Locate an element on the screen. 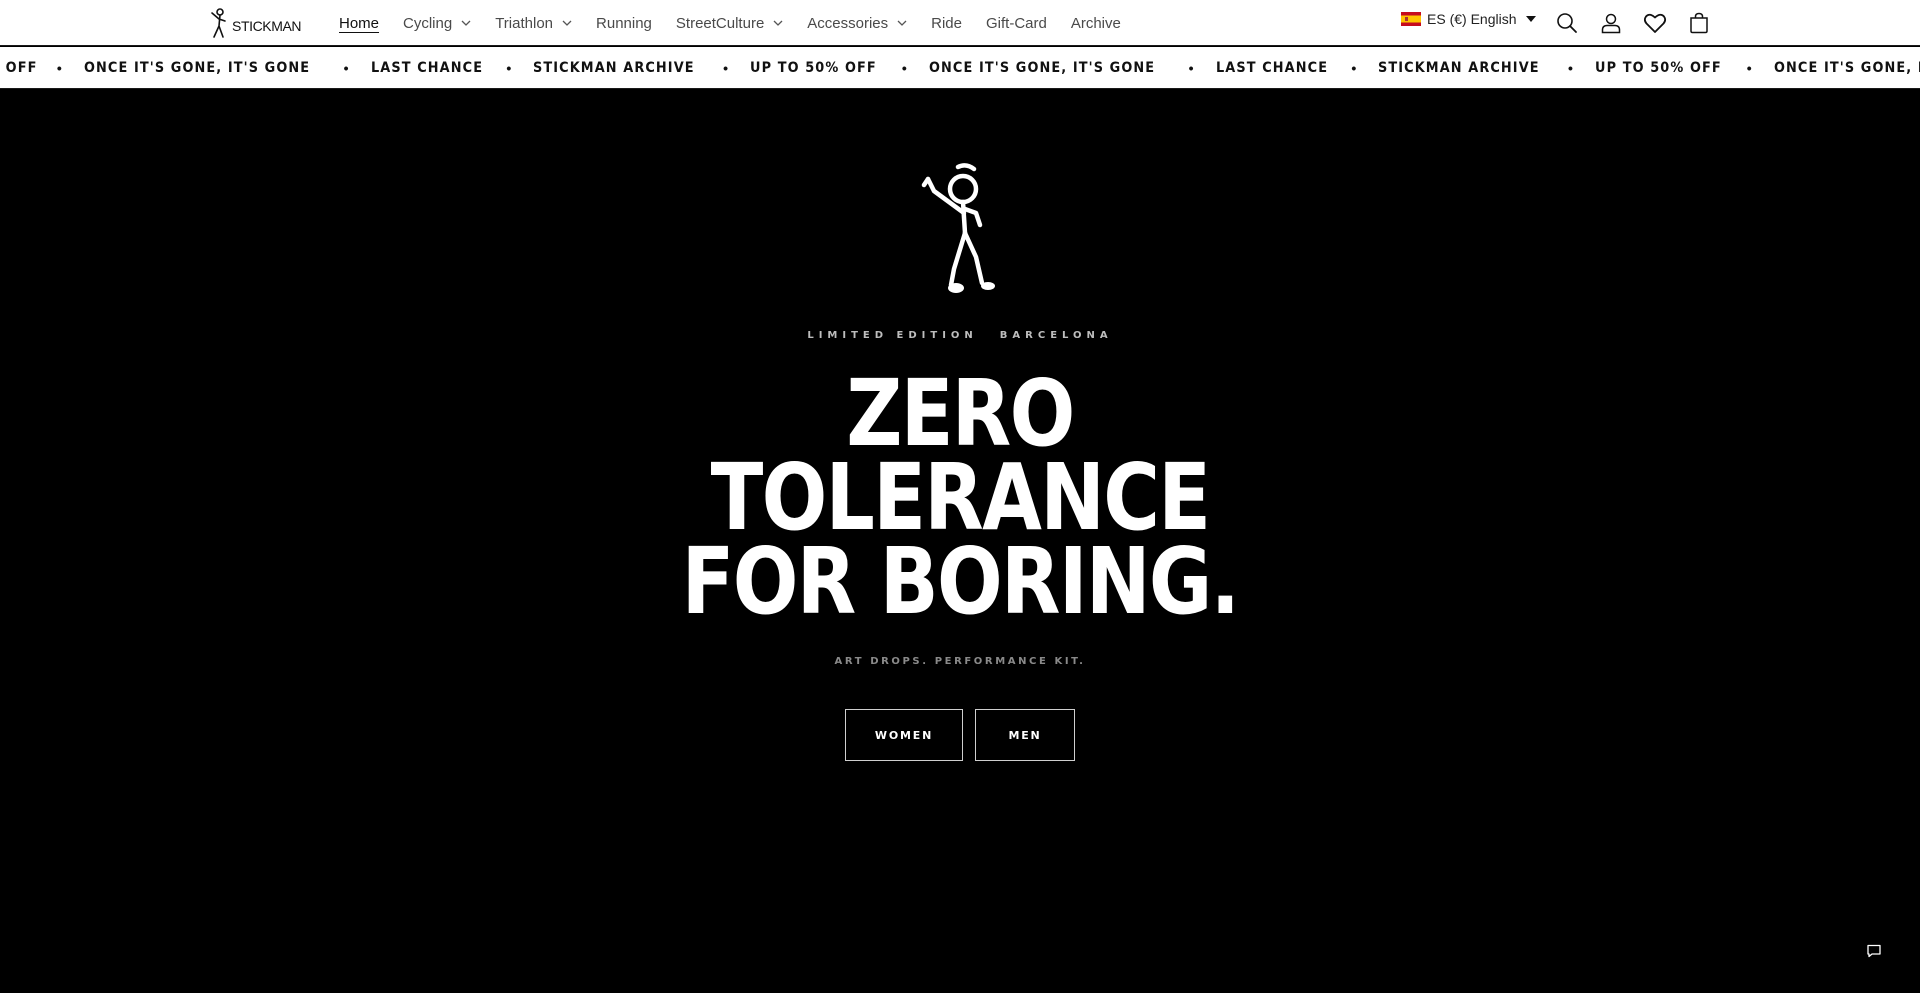 The width and height of the screenshot is (1920, 993). eyebrow-limited-edition: LIMITED EDITION is located at coordinates (892, 335).